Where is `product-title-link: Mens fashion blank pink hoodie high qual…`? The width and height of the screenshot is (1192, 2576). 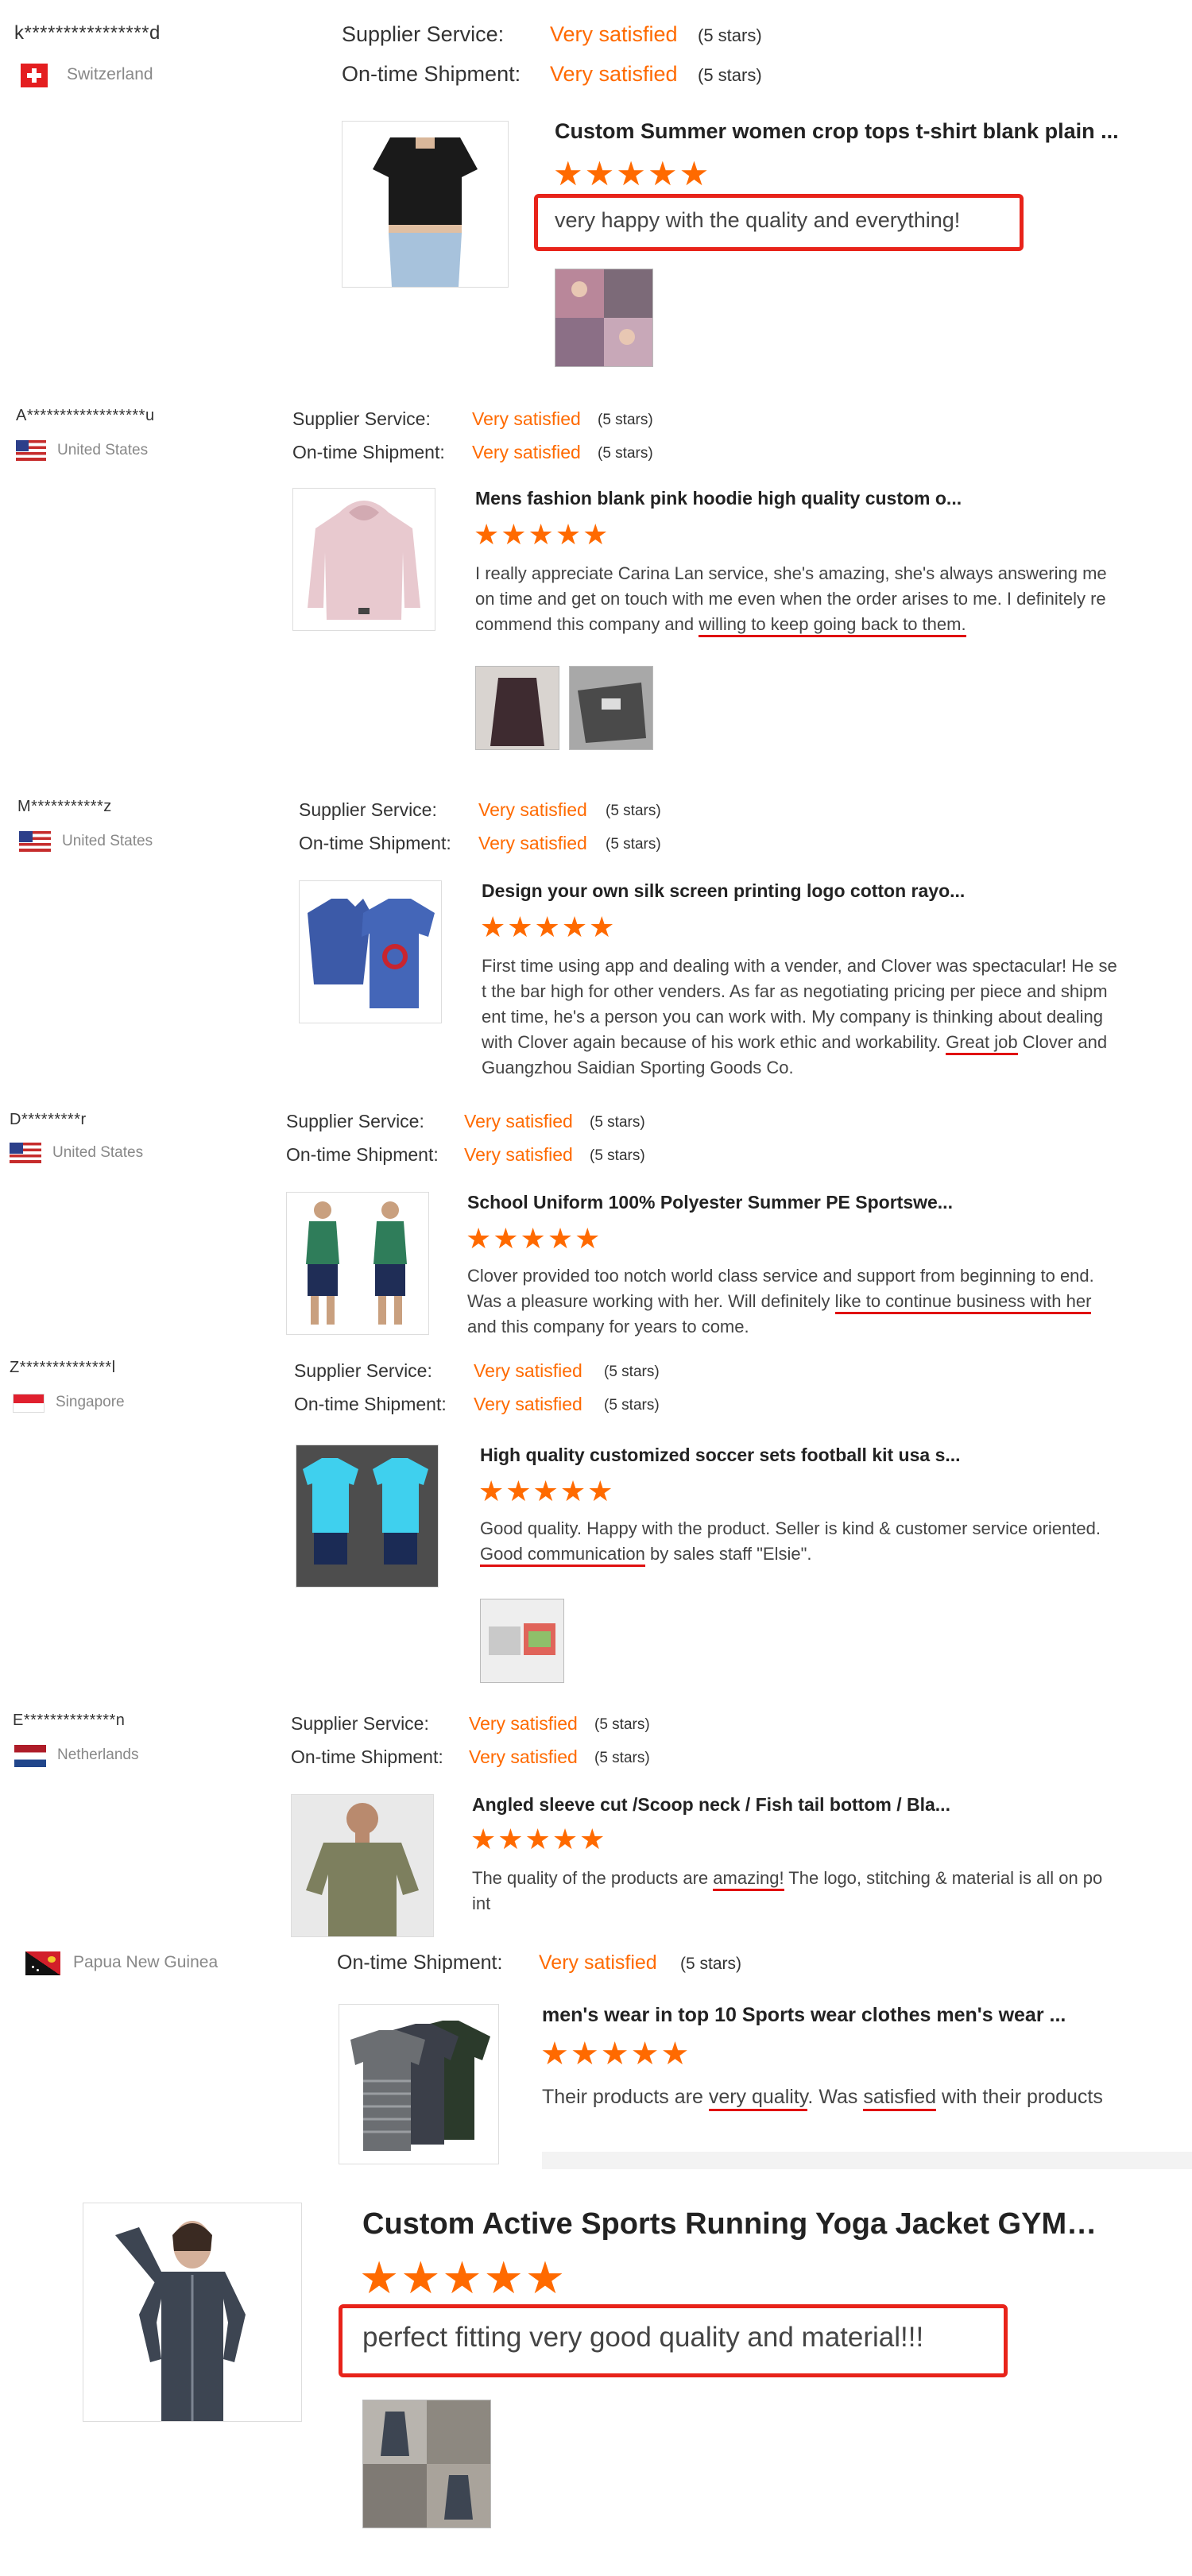
product-title-link: Mens fashion blank pink hoodie high qual… is located at coordinates (729, 498).